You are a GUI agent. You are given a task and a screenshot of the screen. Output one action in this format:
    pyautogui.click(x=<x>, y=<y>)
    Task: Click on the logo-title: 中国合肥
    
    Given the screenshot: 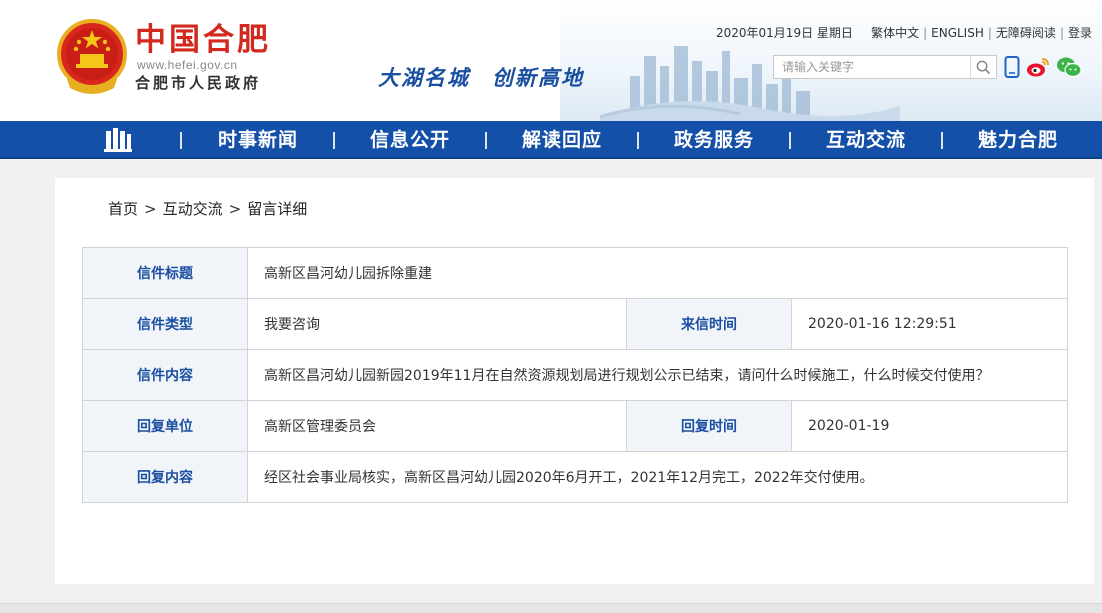 What is the action you would take?
    pyautogui.click(x=203, y=40)
    